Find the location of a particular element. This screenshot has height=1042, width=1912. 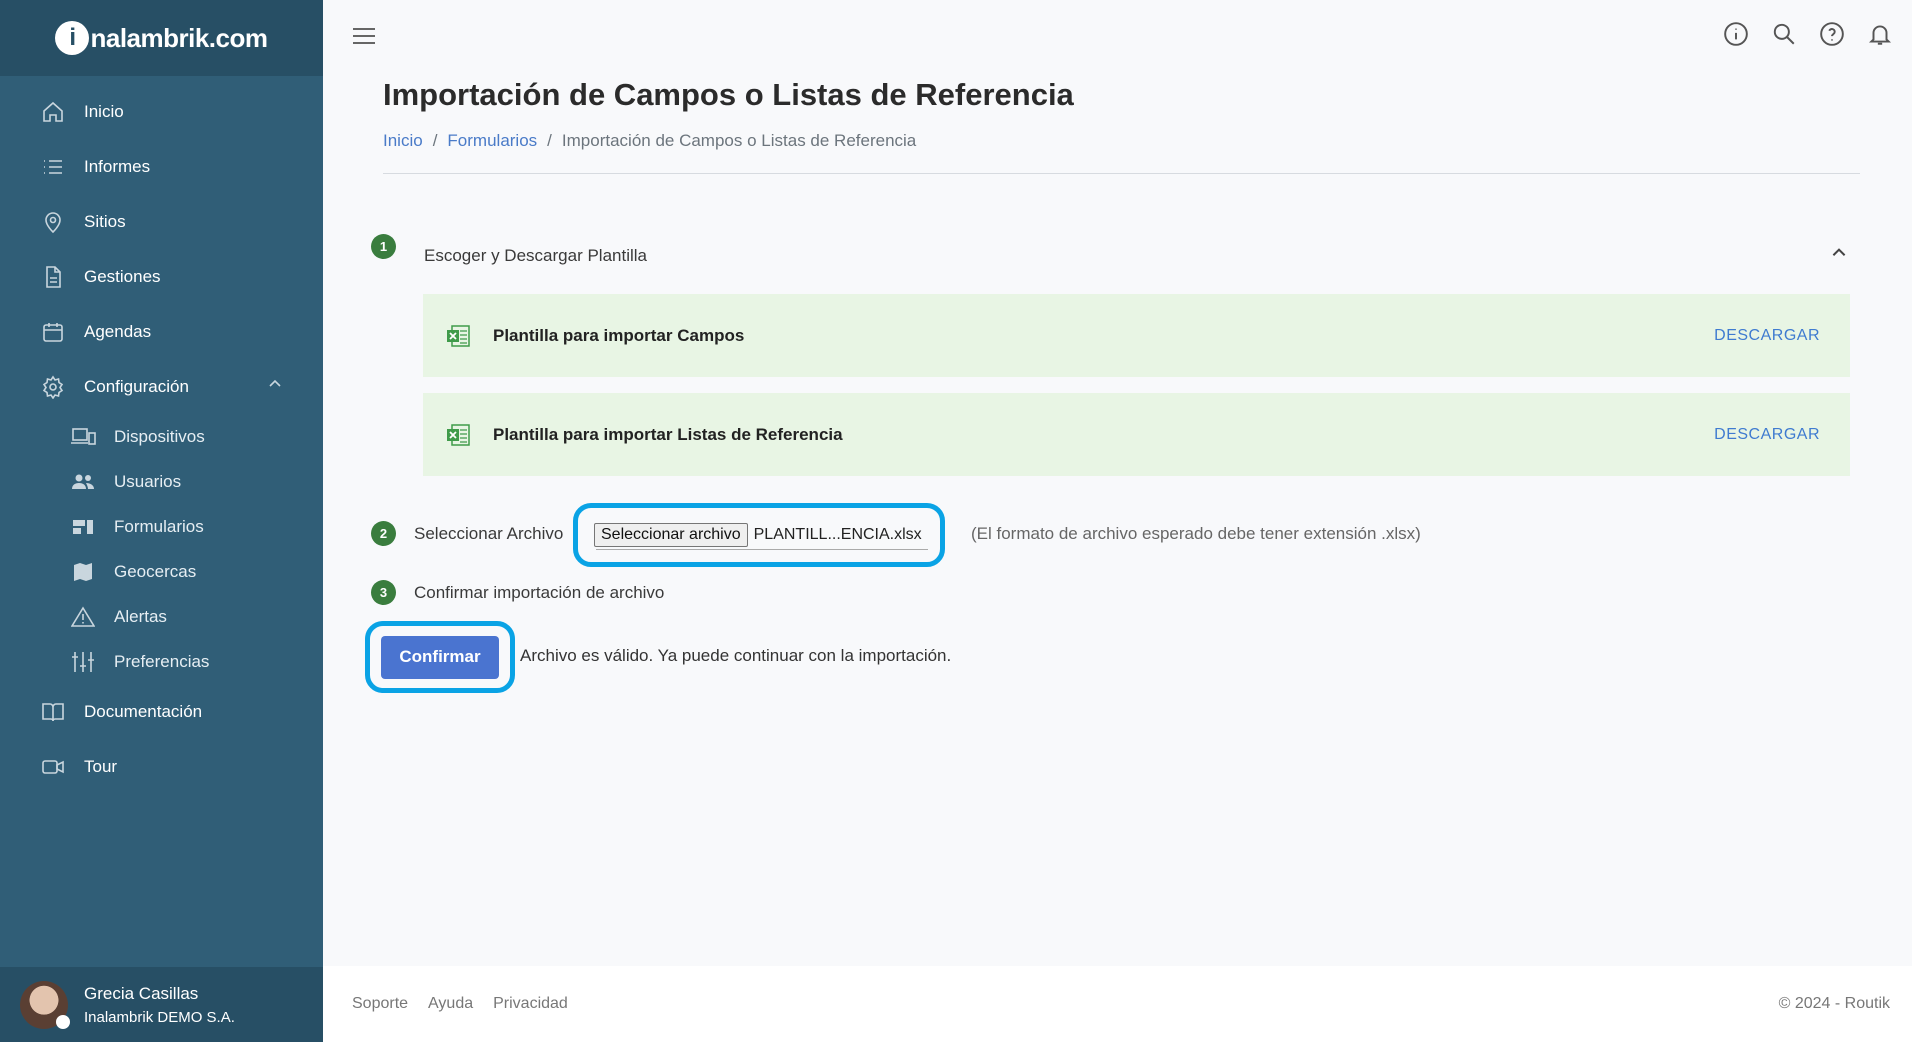

document-icon is located at coordinates (53, 277).